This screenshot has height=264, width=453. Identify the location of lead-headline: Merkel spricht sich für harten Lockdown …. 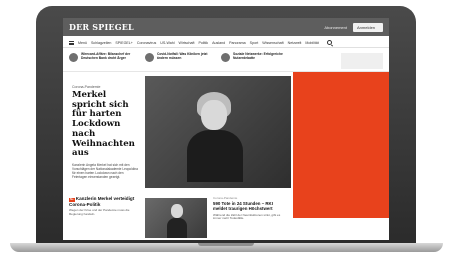
(105, 124).